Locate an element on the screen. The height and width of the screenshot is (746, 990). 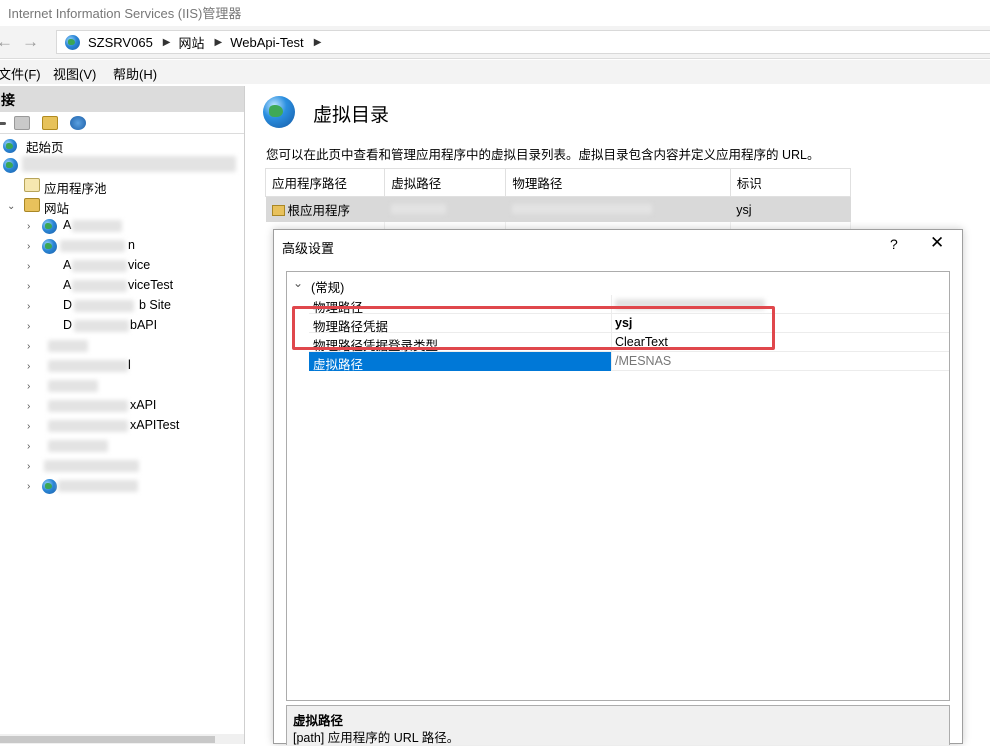
help-button: ? is located at coordinates (894, 244).